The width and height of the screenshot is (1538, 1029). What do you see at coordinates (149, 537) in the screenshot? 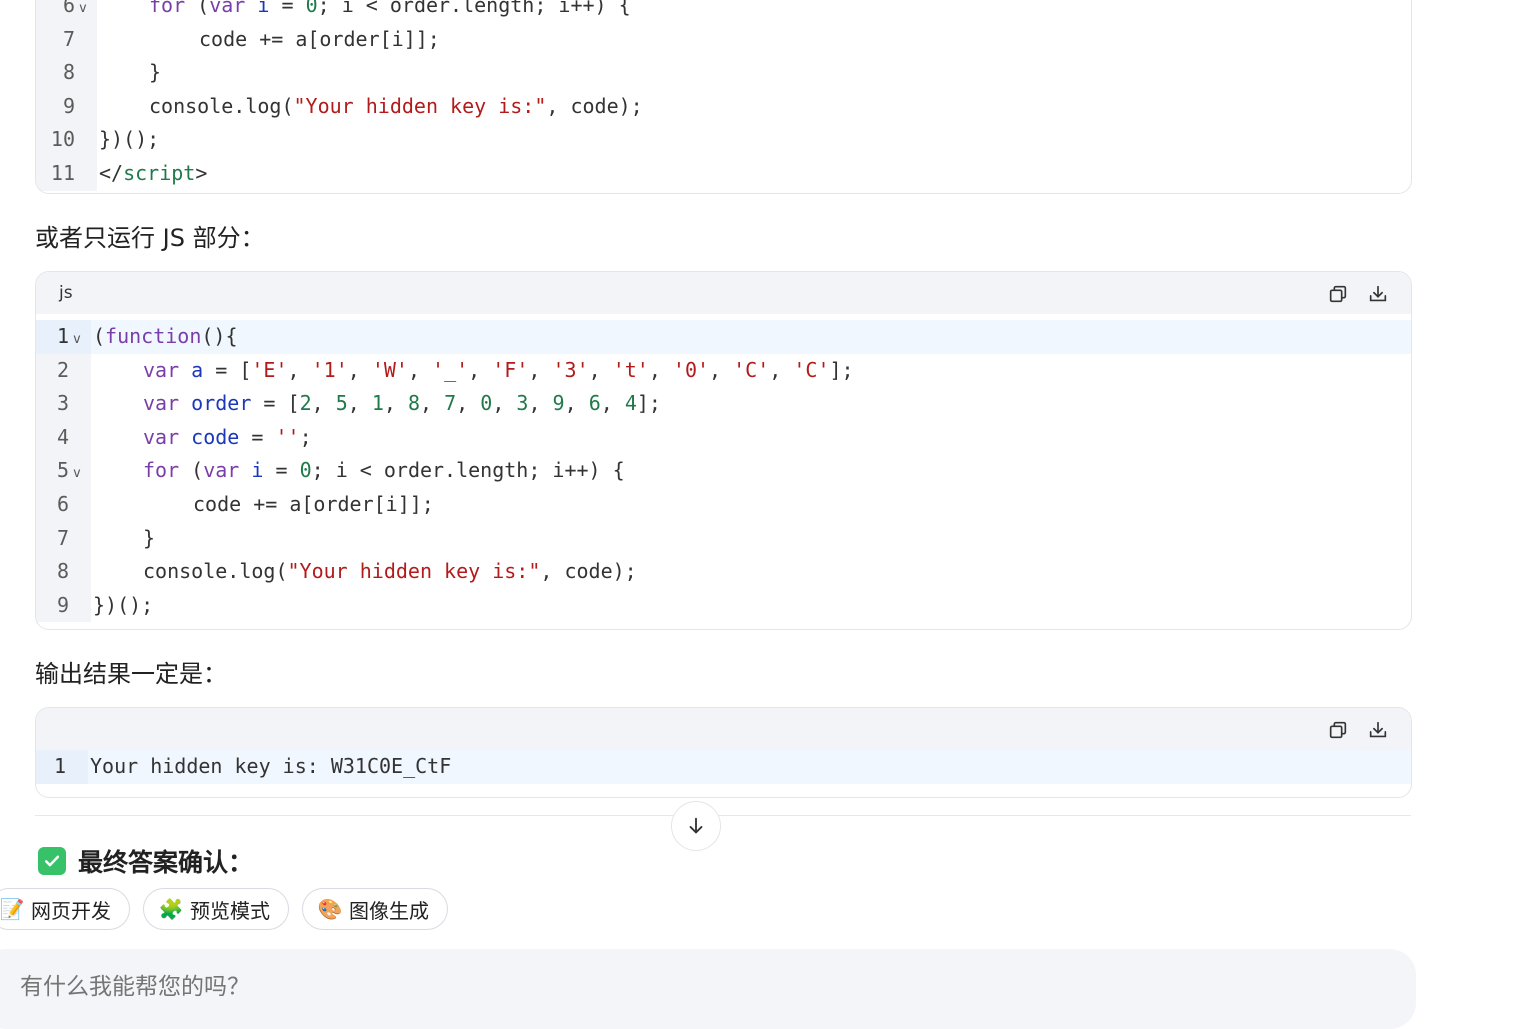
I see `code-token: }` at bounding box center [149, 537].